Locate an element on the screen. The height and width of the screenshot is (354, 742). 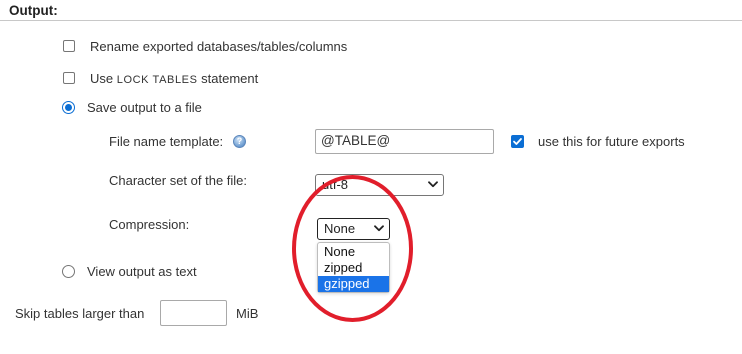
help-icon: ? is located at coordinates (239, 141).